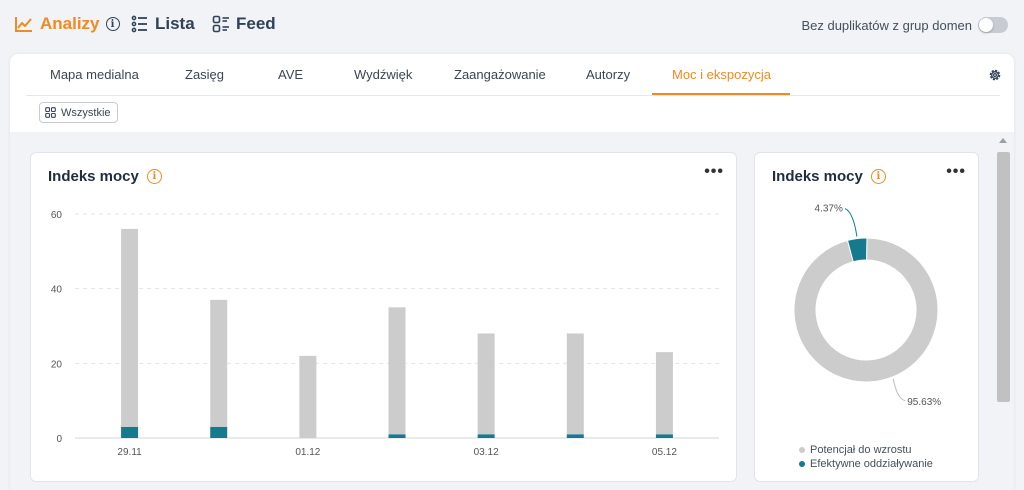  I want to click on dedup-label: Bez duplikatów z grup domen, so click(886, 25).